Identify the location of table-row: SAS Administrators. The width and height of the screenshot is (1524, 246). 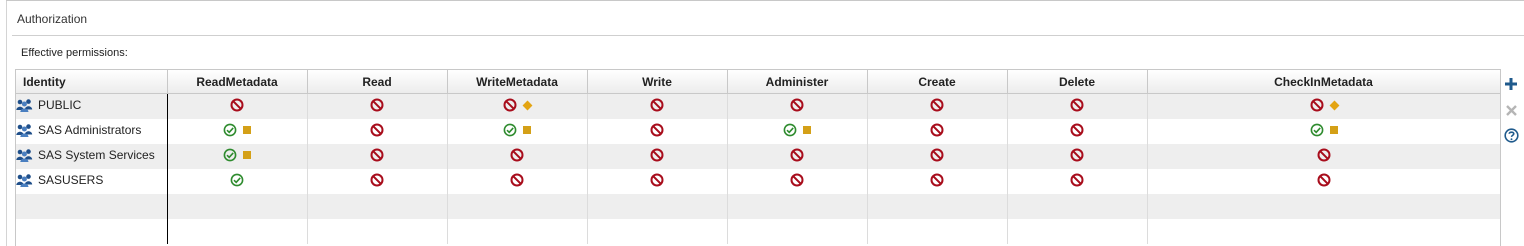
(758, 131).